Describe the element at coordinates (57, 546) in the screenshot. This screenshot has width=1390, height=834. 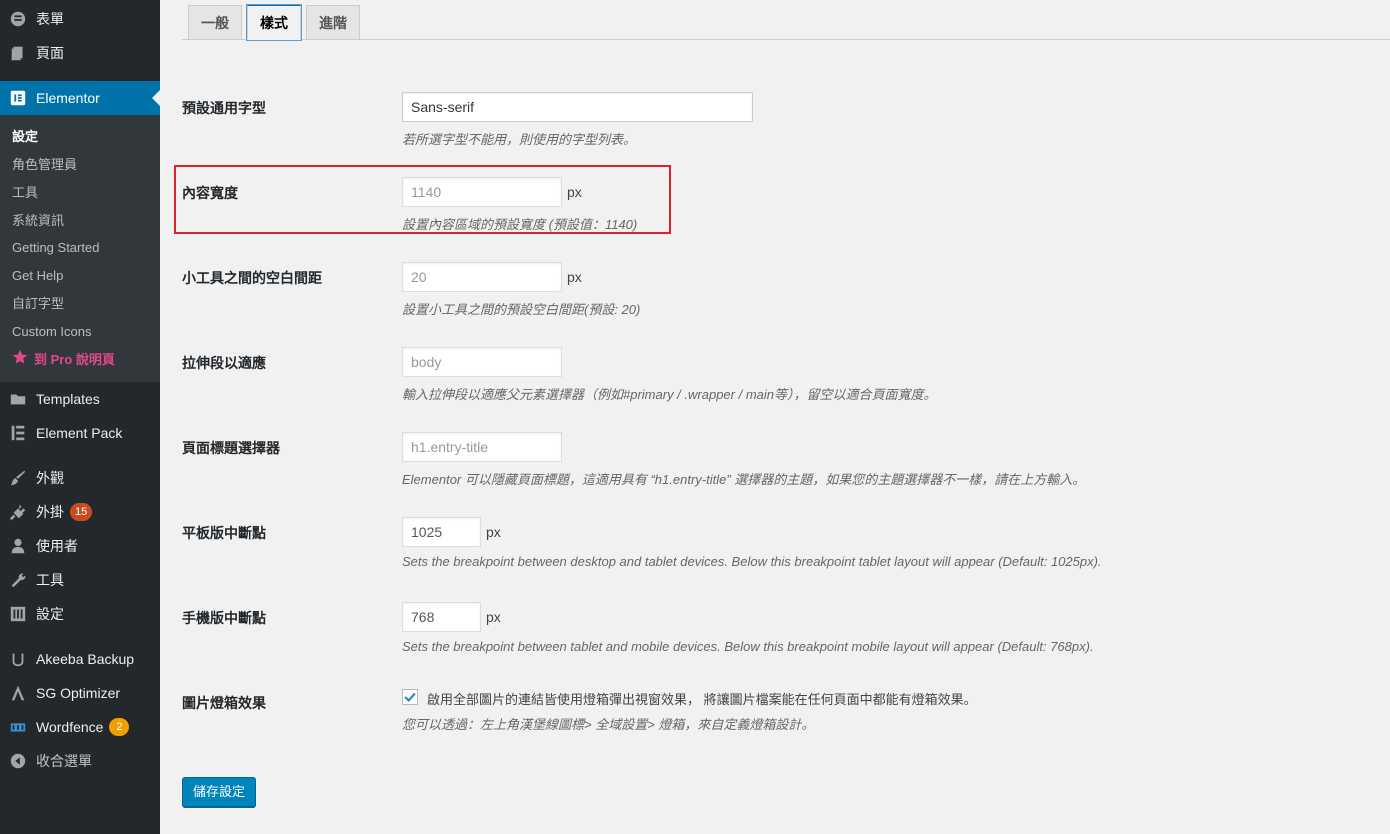
I see `menu-item-label: 使用者` at that location.